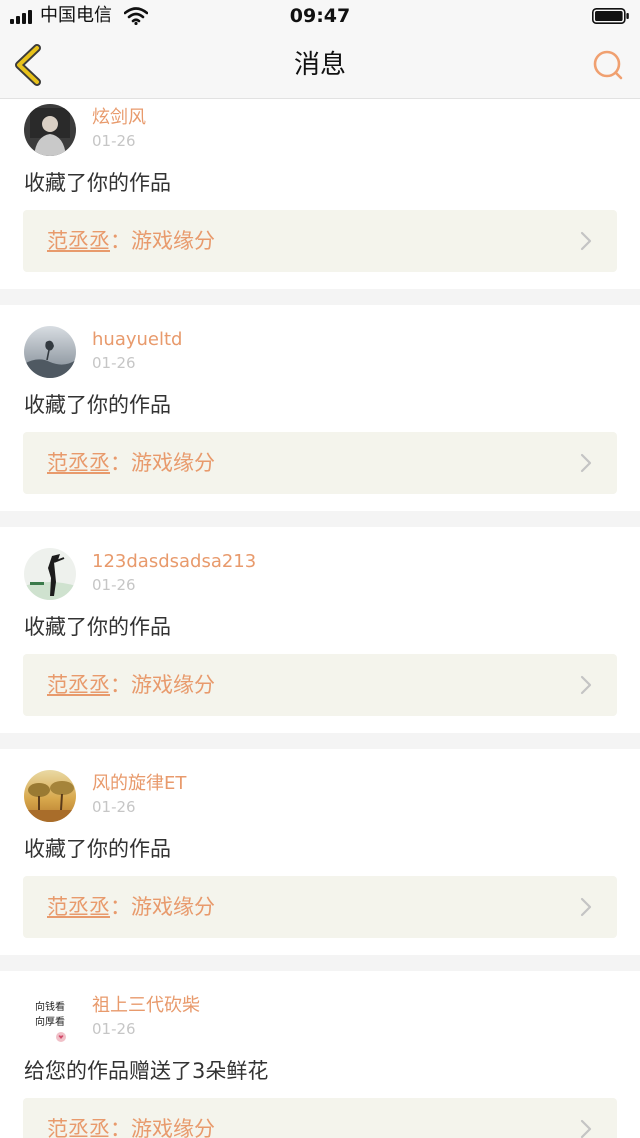 The width and height of the screenshot is (640, 1138). I want to click on user-name: 123dasdsadsa213, so click(174, 562).